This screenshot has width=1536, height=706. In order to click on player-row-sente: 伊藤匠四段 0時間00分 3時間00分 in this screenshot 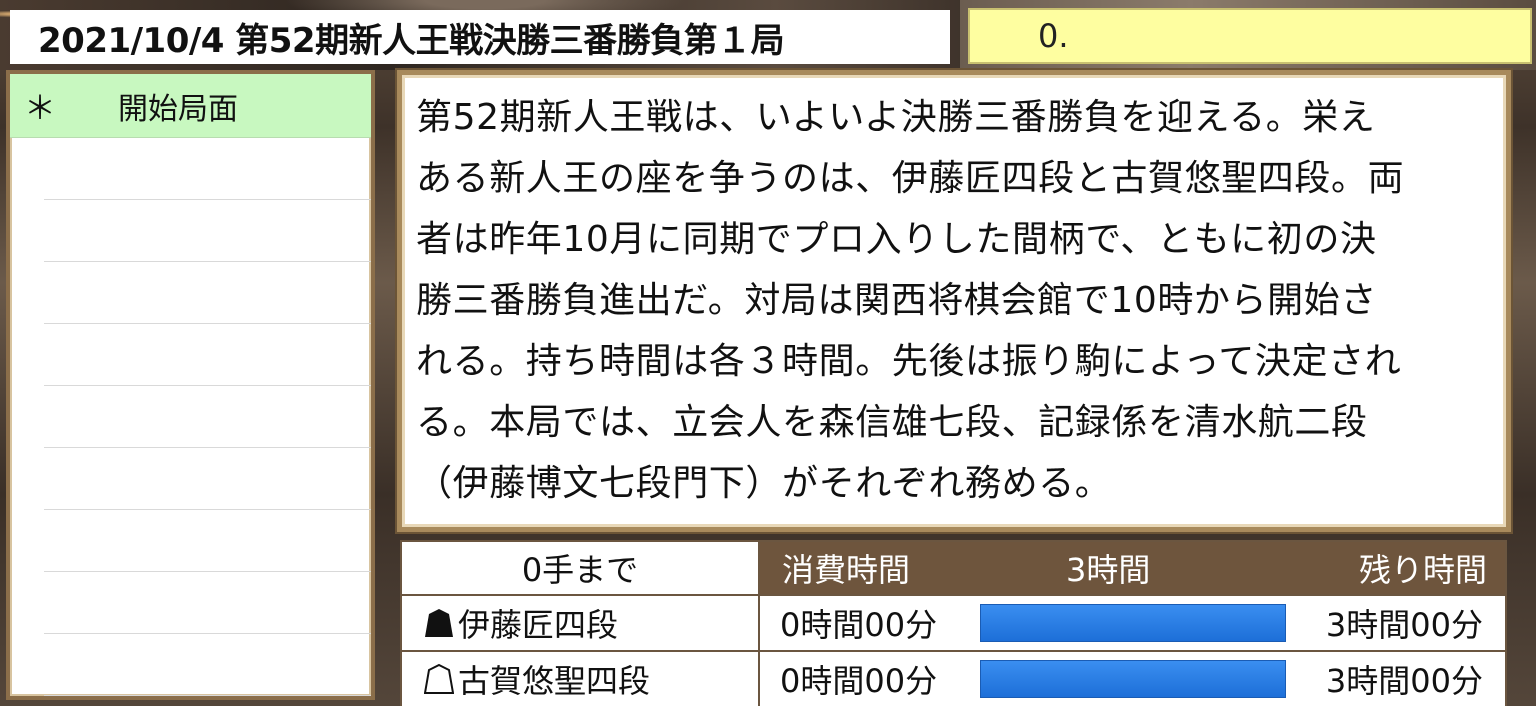, I will do `click(953, 624)`.